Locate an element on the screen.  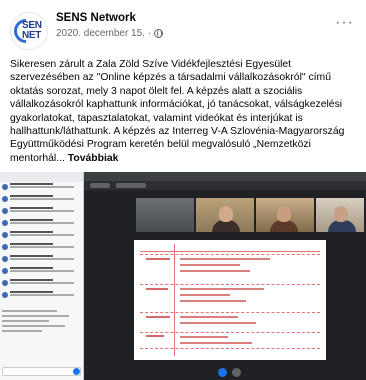
image-meeting-controls is located at coordinates (225, 373).